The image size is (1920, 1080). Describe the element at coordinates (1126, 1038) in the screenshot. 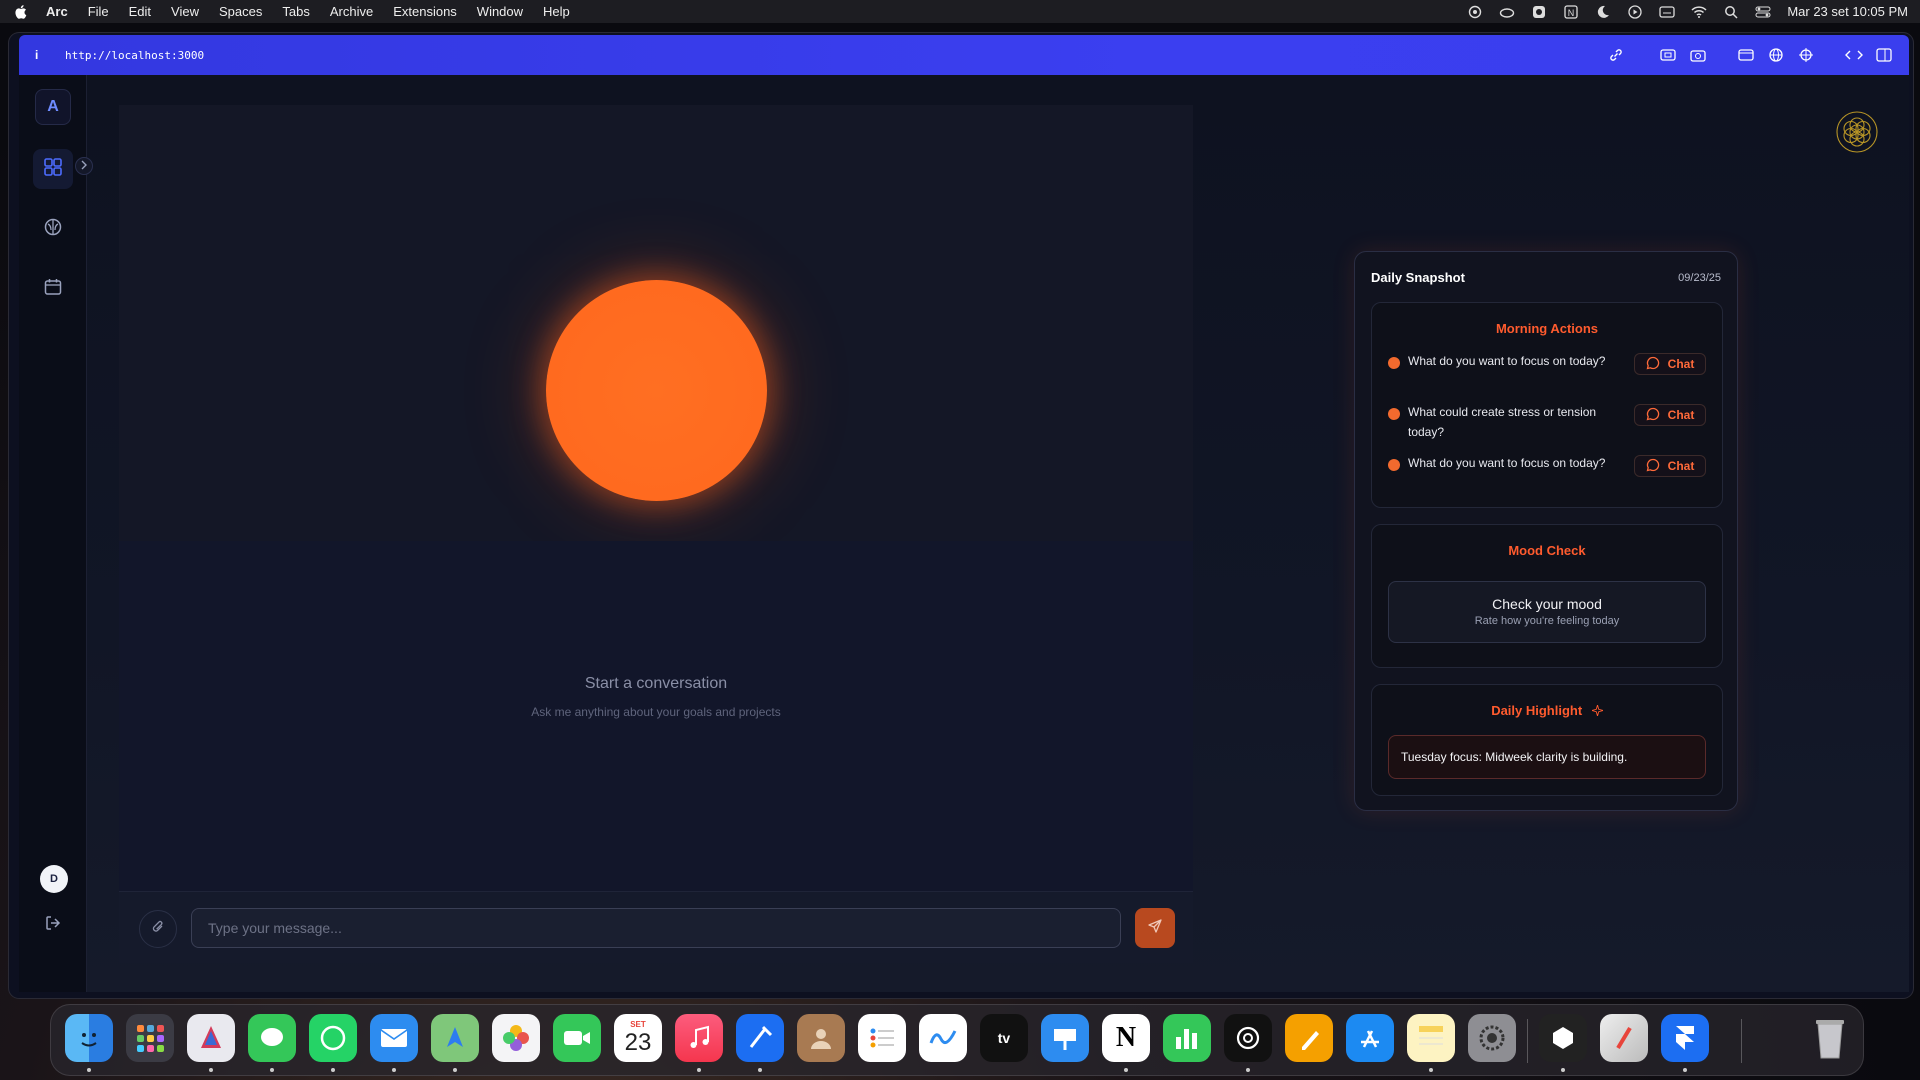

I see `notion-app-icon: N` at that location.